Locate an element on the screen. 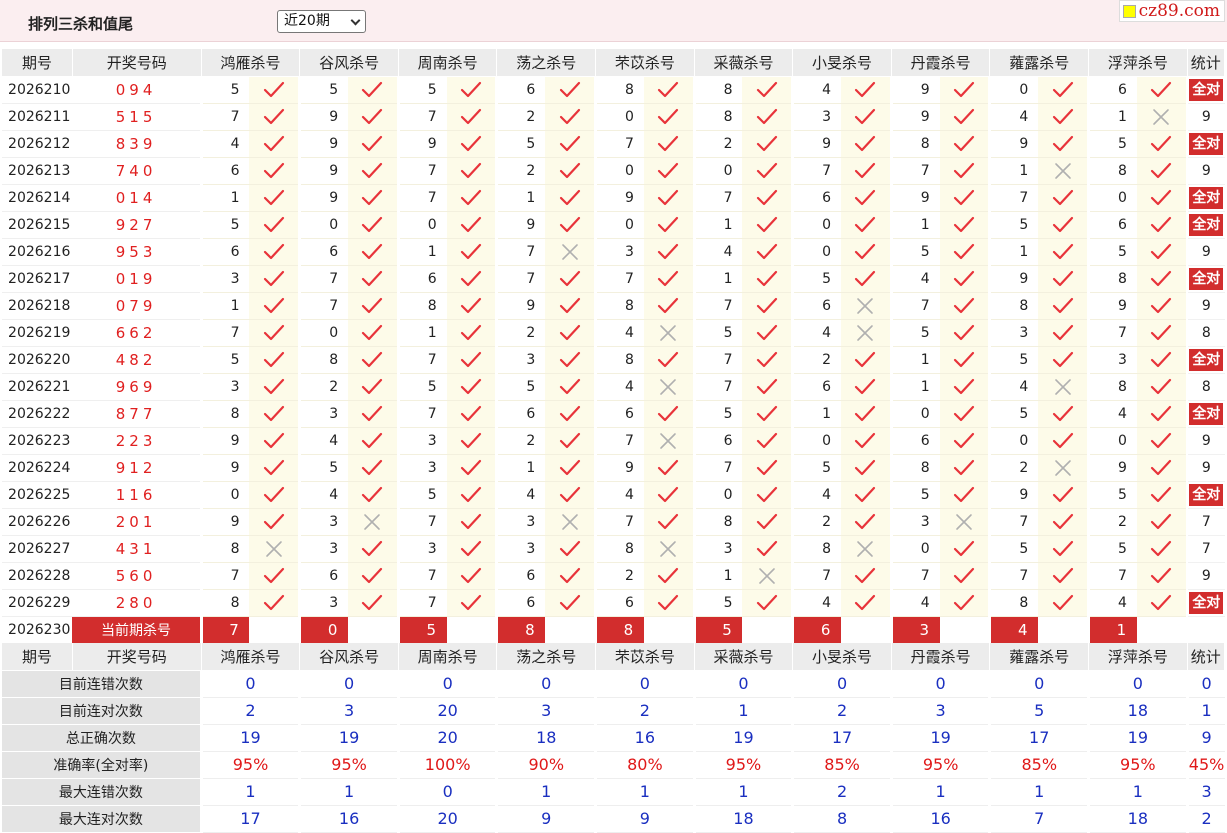  col-header-expert: 蕹露杀号 is located at coordinates (1039, 657).